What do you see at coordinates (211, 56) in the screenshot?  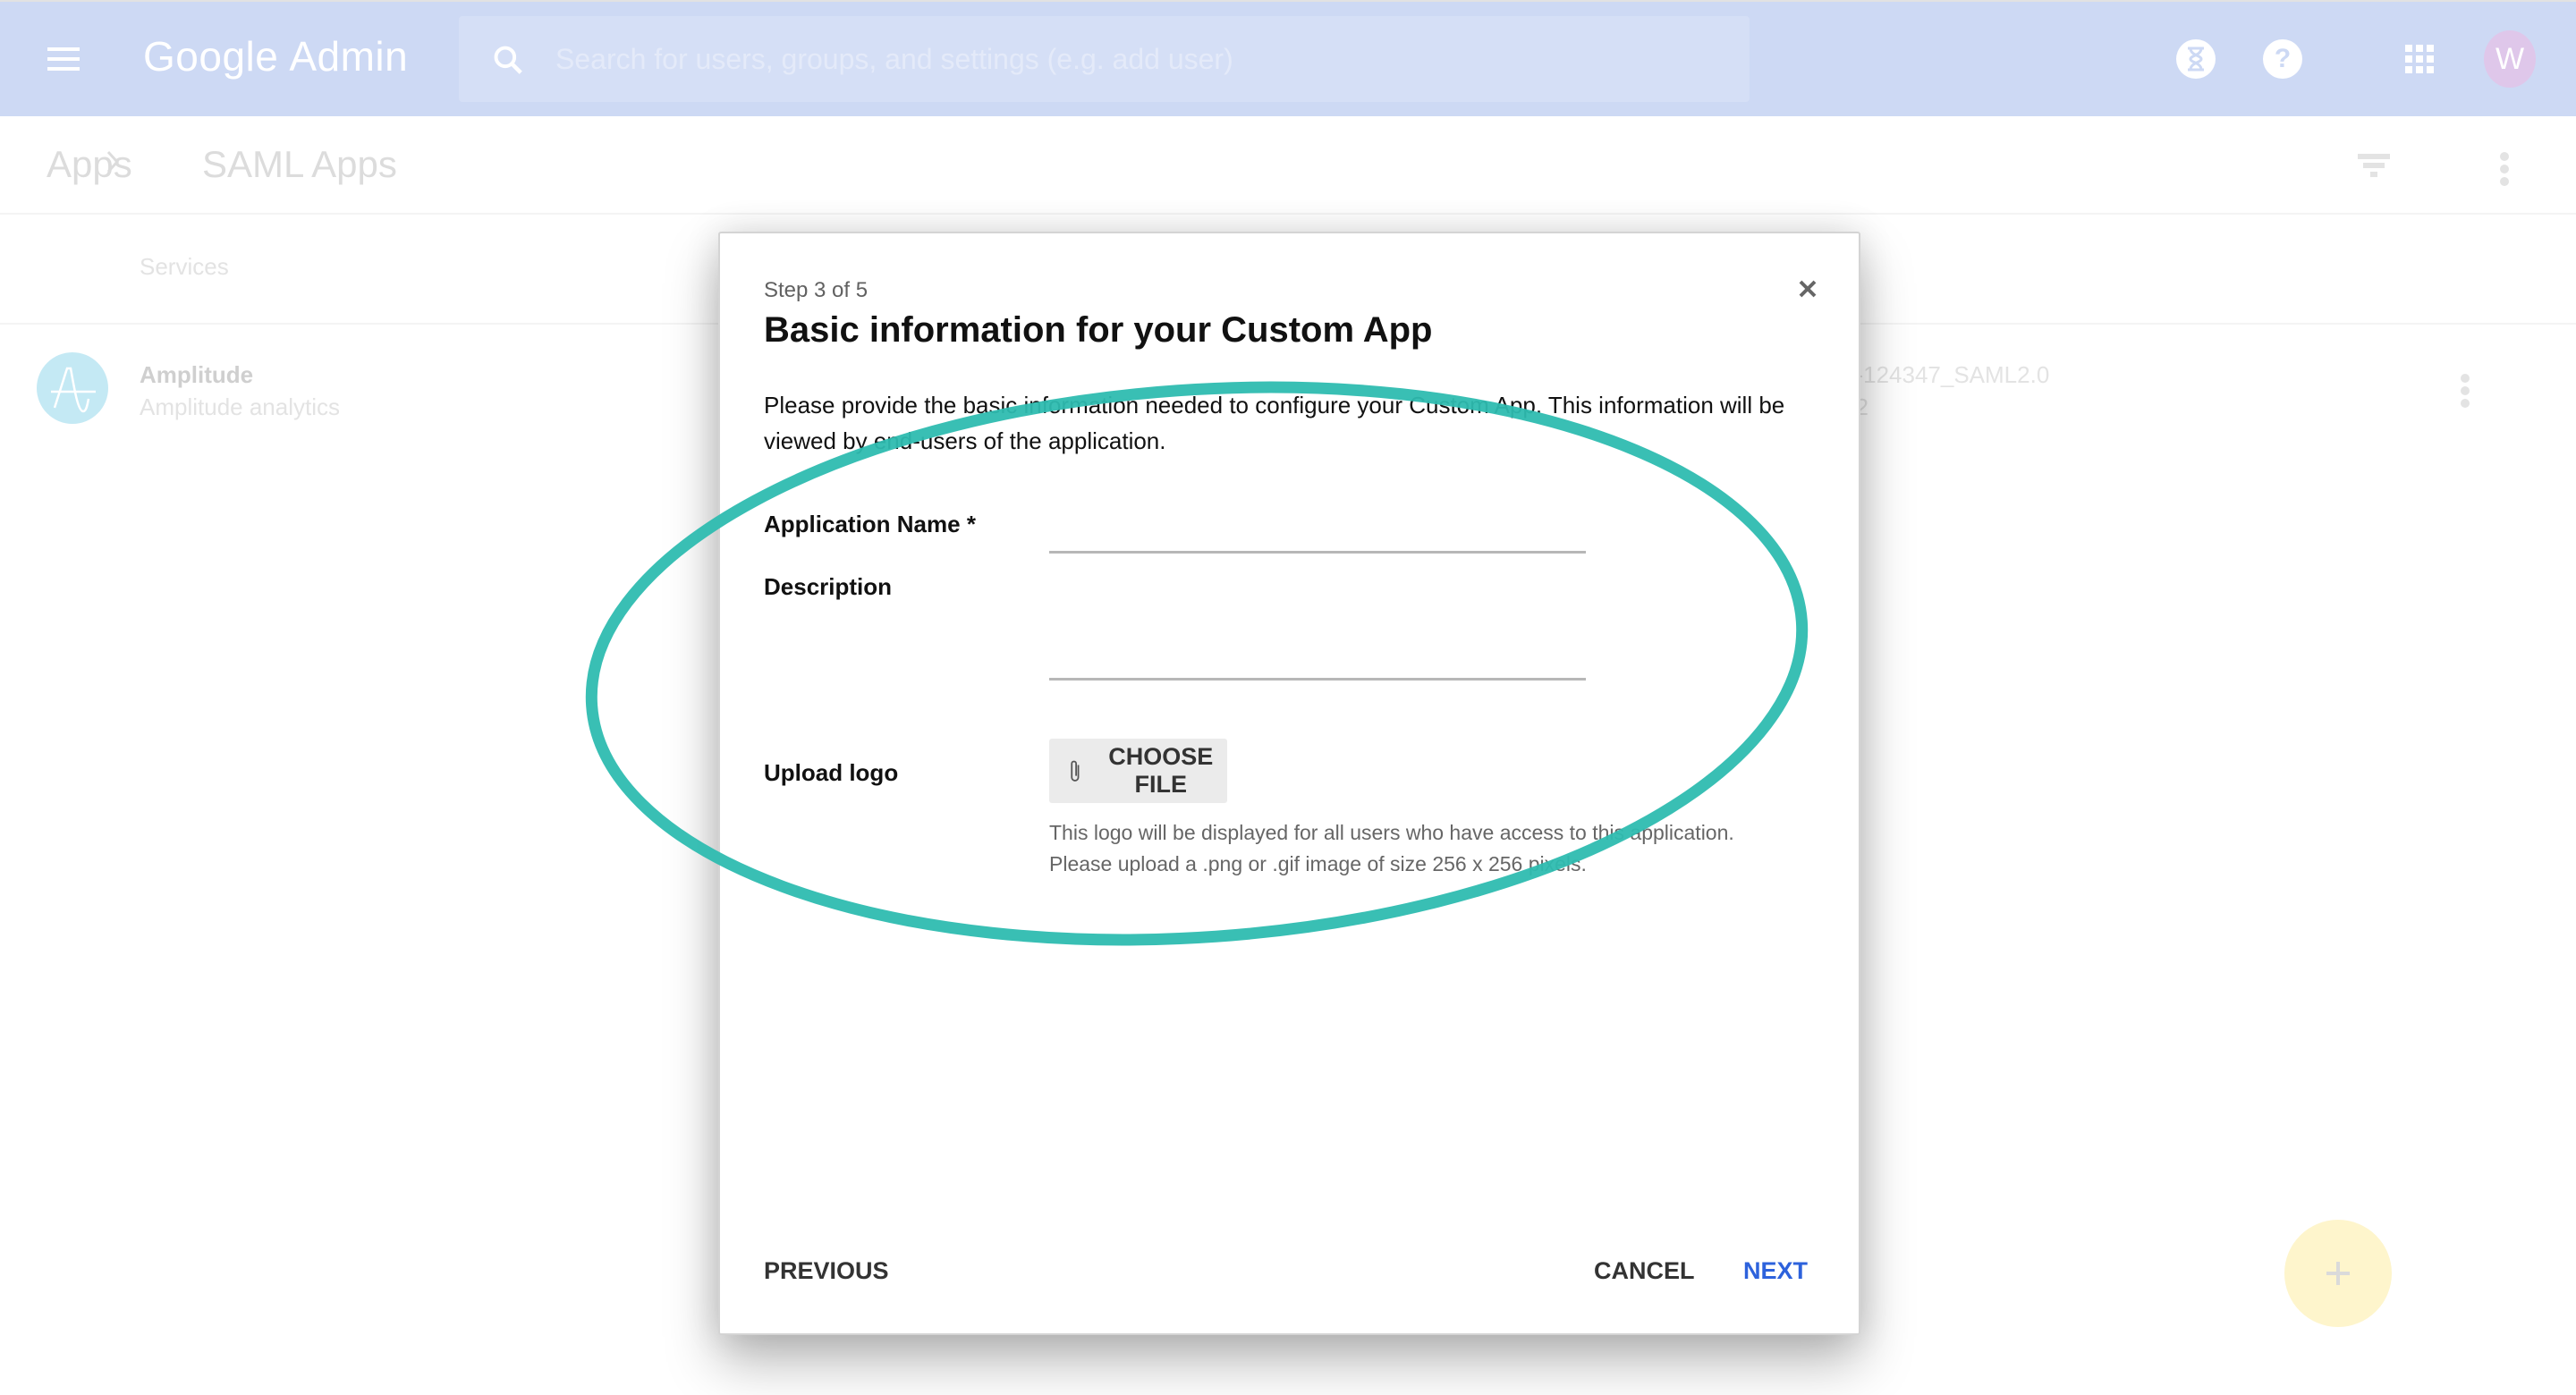 I see `logo-google-text: Google` at bounding box center [211, 56].